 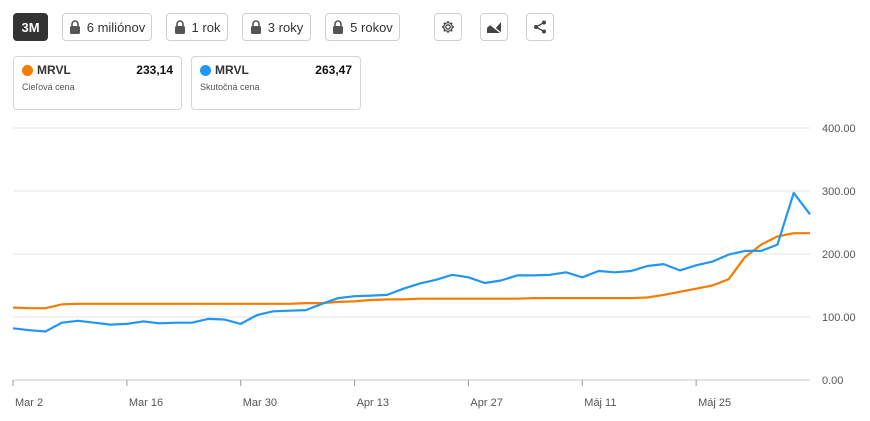 I want to click on range-1y-label: 1 rok, so click(x=206, y=27).